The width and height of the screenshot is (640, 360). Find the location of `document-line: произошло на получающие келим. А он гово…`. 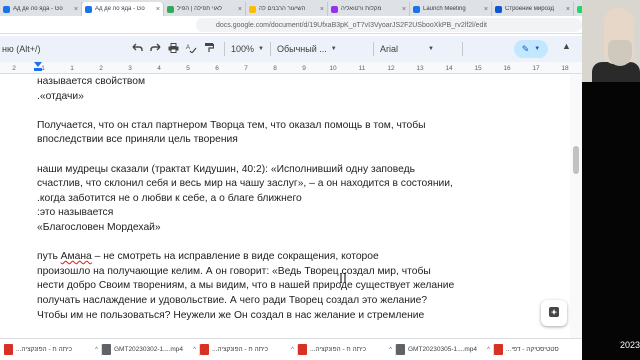

document-line: произошло на получающие келим. А он гово… is located at coordinates (234, 271).